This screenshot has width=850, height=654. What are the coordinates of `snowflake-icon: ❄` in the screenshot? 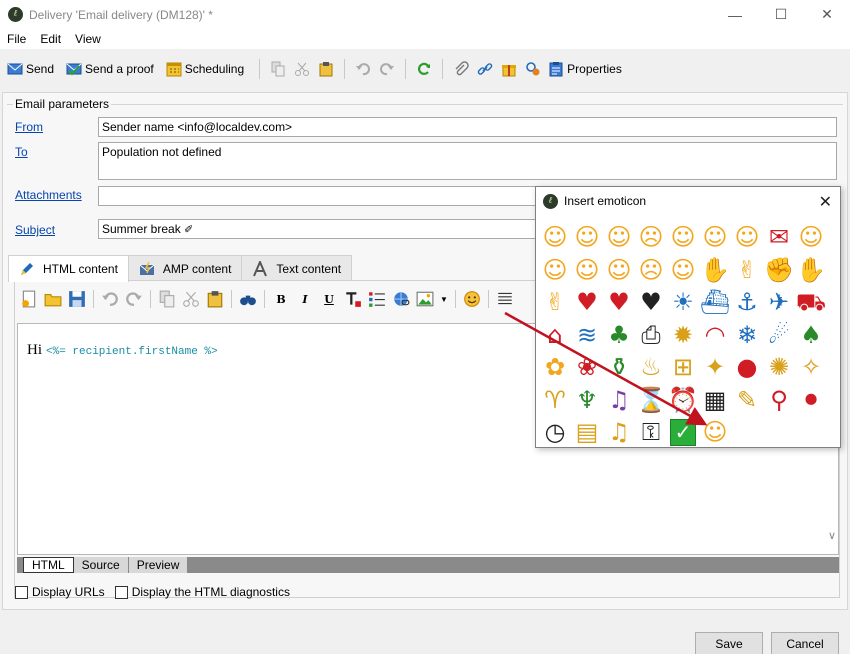 It's located at (747, 335).